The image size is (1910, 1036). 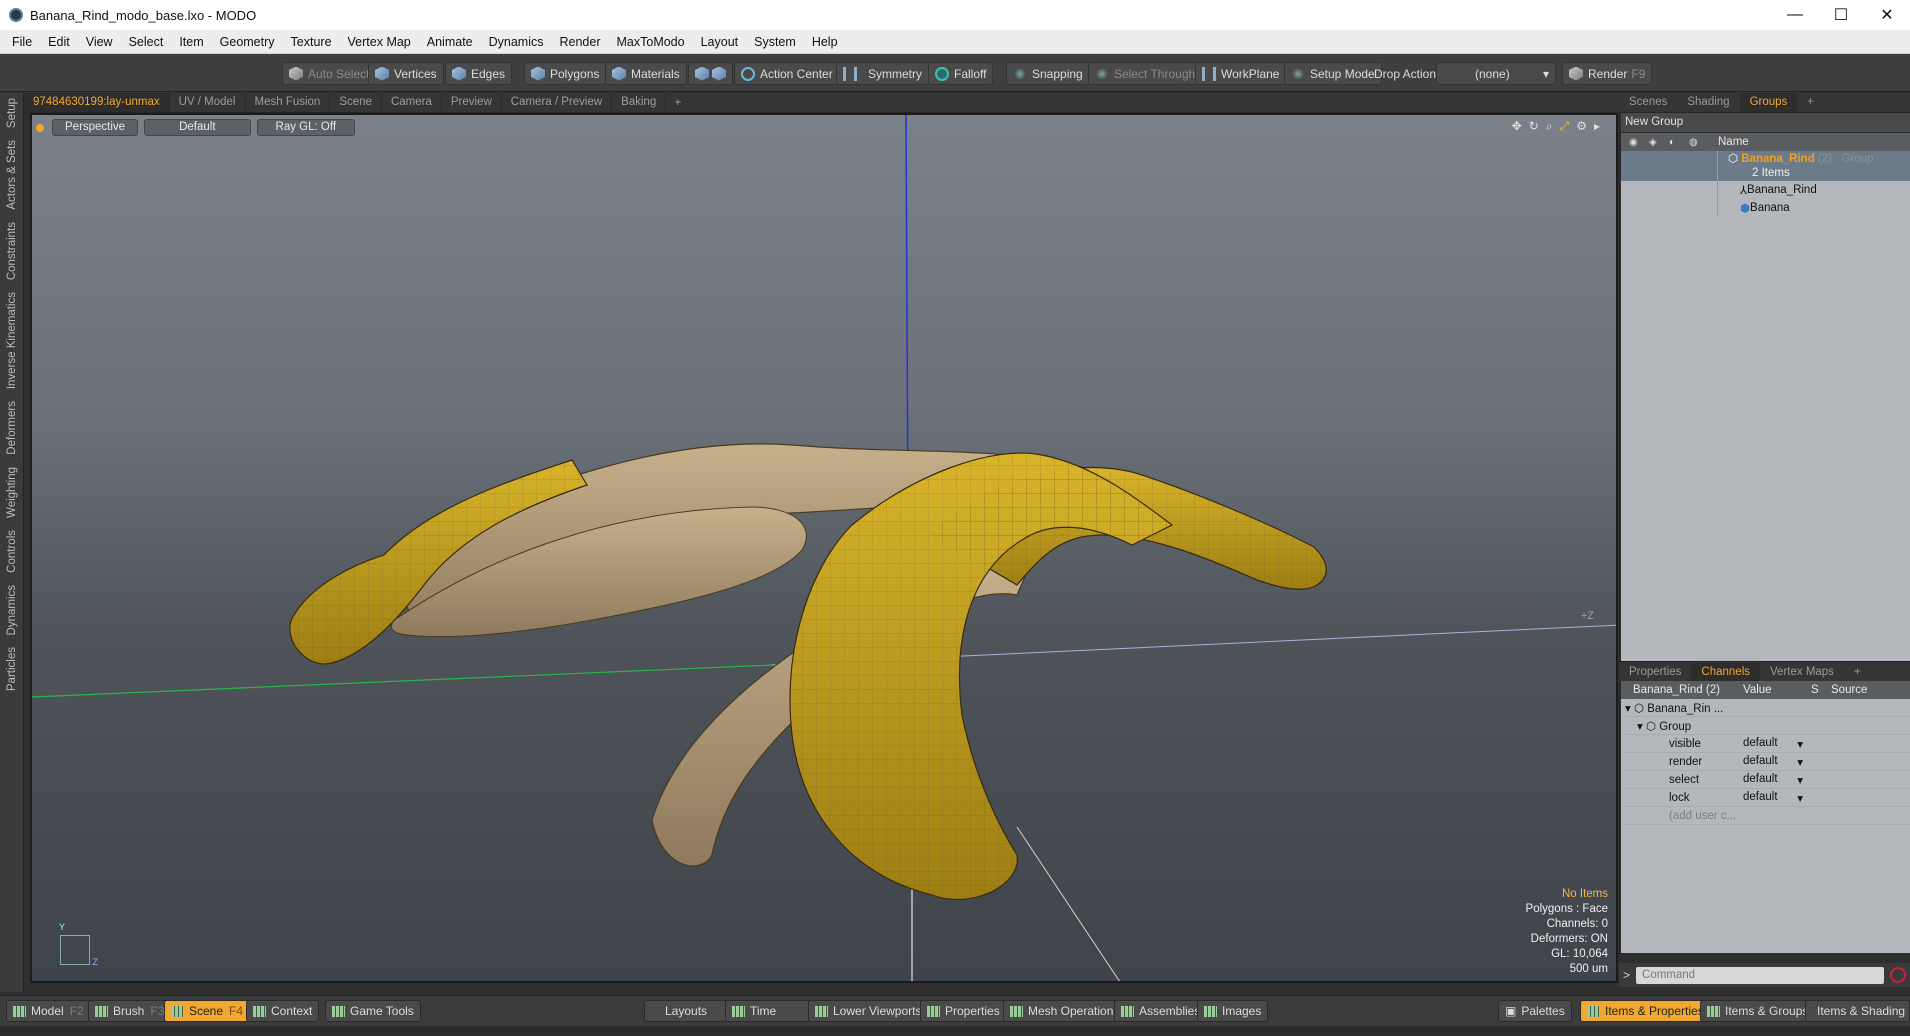 What do you see at coordinates (12, 175) in the screenshot?
I see `tab-actors-sets: Actors & Sets` at bounding box center [12, 175].